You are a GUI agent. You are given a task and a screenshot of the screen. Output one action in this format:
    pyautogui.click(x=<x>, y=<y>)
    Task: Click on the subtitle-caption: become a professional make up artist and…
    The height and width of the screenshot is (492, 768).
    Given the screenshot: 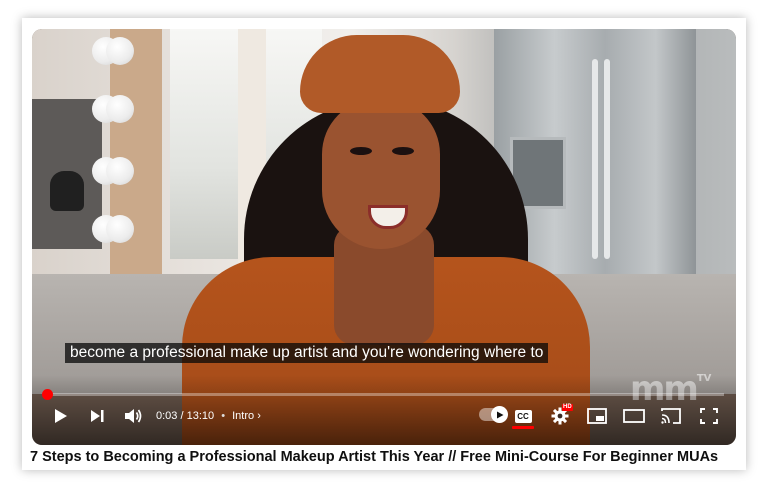 What is the action you would take?
    pyautogui.click(x=307, y=353)
    